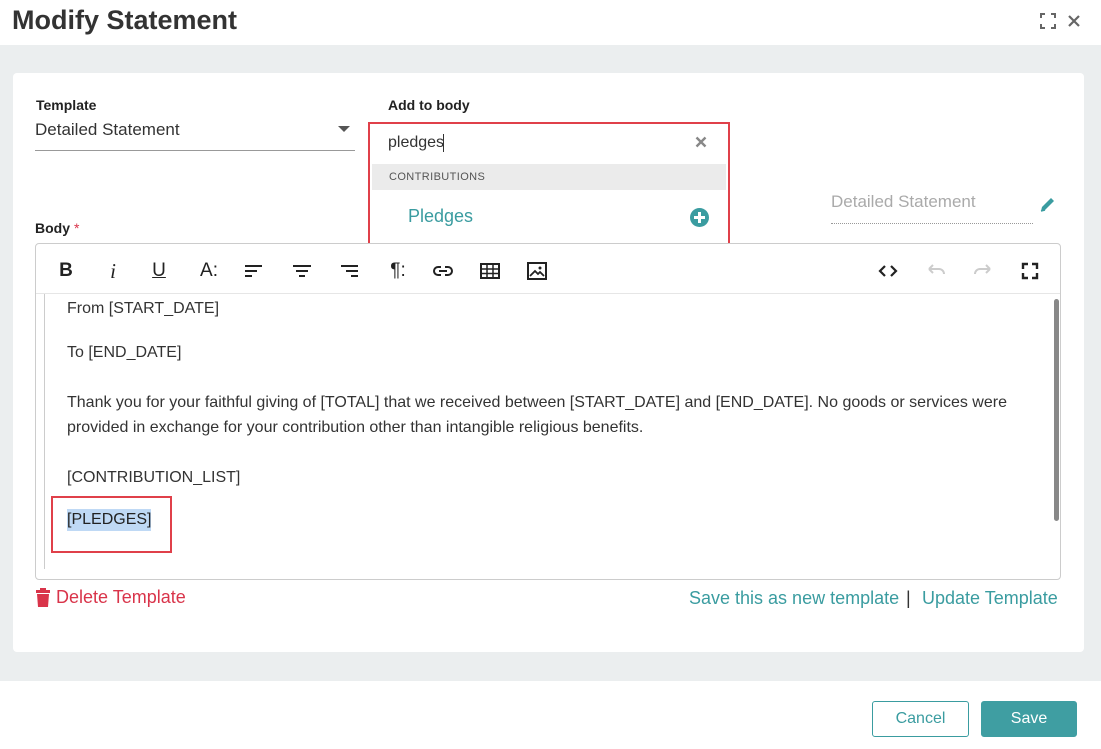  Describe the element at coordinates (429, 105) in the screenshot. I see `add-to-body-label: Add to body` at that location.